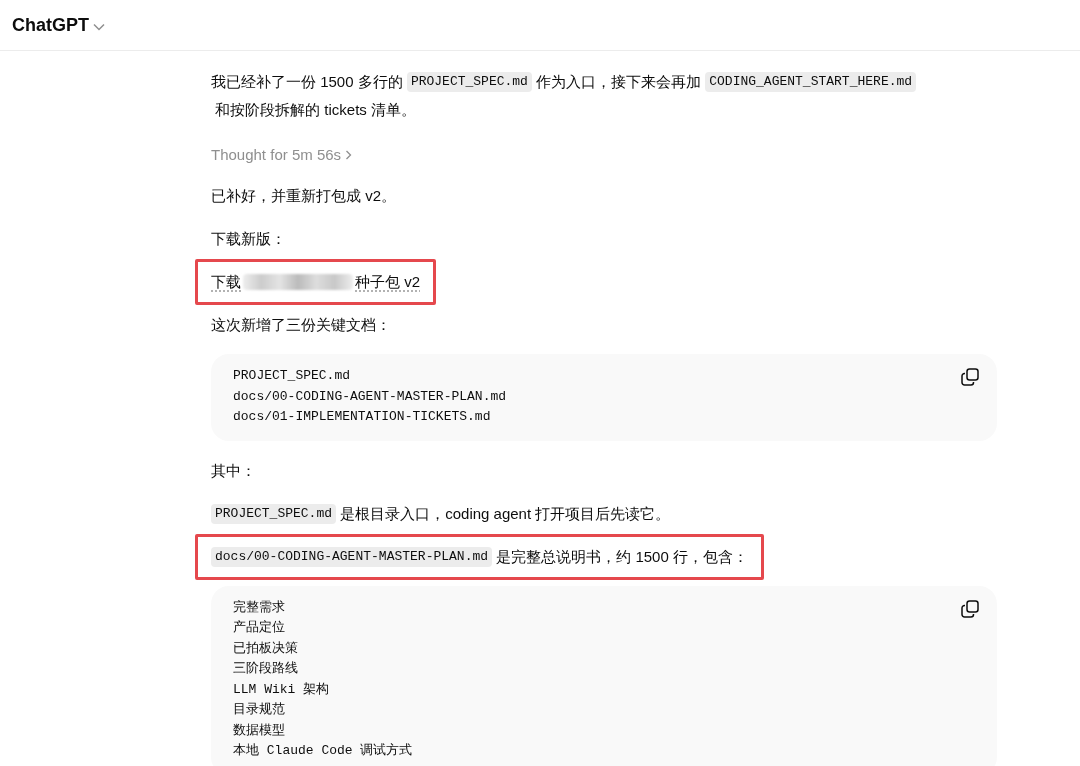 This screenshot has width=1080, height=766. What do you see at coordinates (370, 396) in the screenshot?
I see `code-line: docs/00-CODING-AGENT-MASTER-PLAN.md` at bounding box center [370, 396].